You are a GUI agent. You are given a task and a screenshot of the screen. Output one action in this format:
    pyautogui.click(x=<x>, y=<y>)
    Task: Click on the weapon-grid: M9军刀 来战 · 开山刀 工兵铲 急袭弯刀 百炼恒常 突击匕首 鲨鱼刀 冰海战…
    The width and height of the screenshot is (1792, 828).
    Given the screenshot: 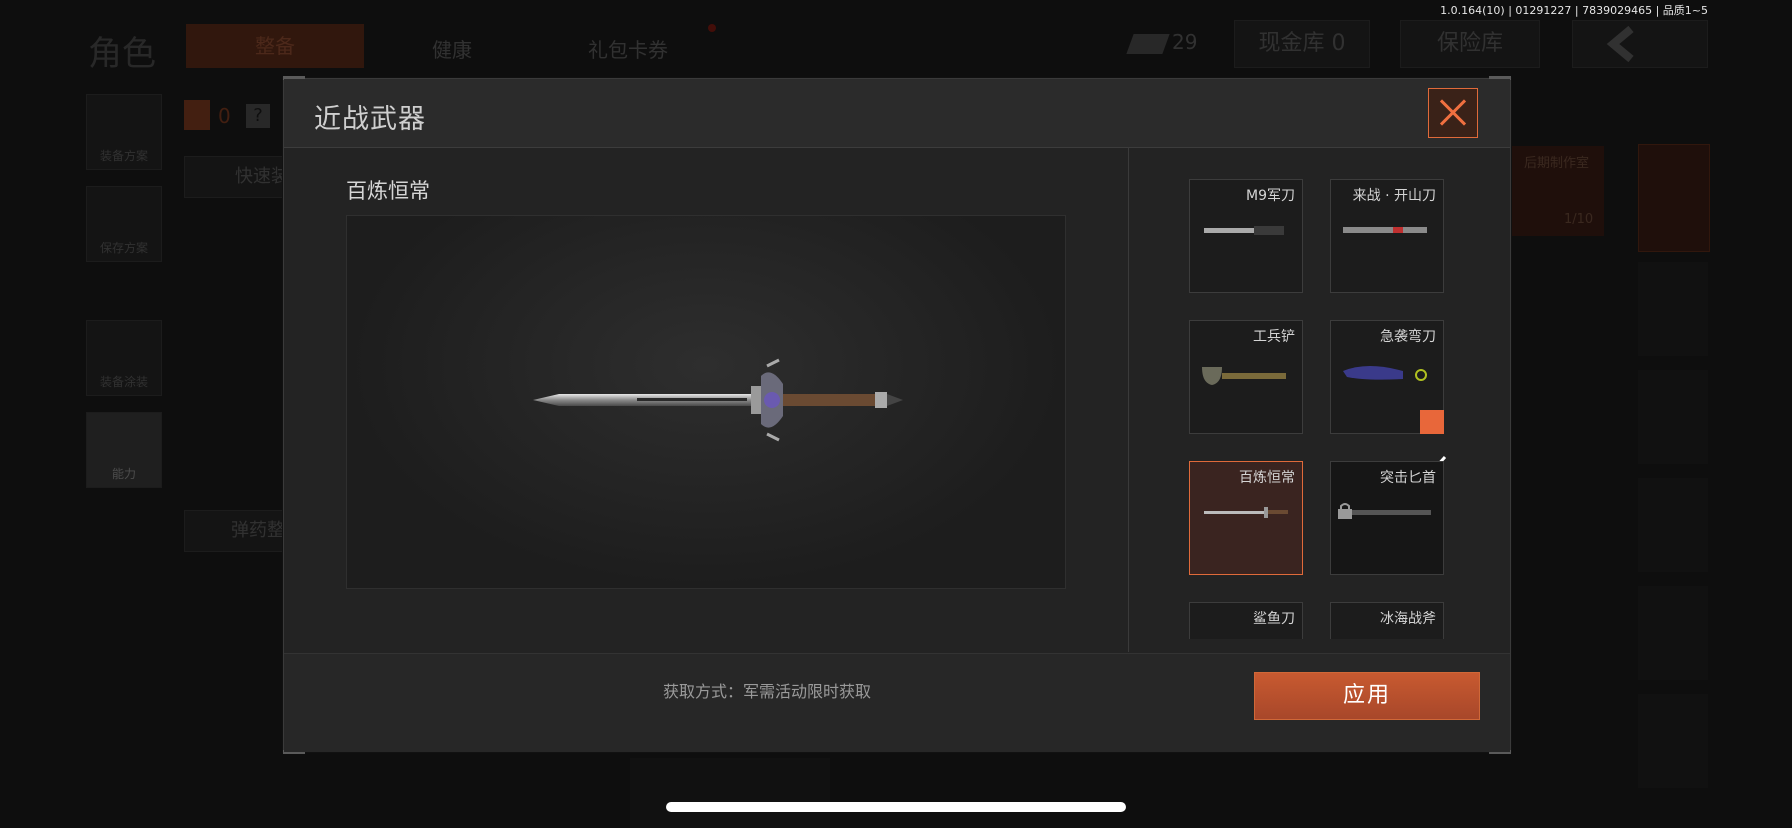 What is the action you would take?
    pyautogui.click(x=1319, y=409)
    